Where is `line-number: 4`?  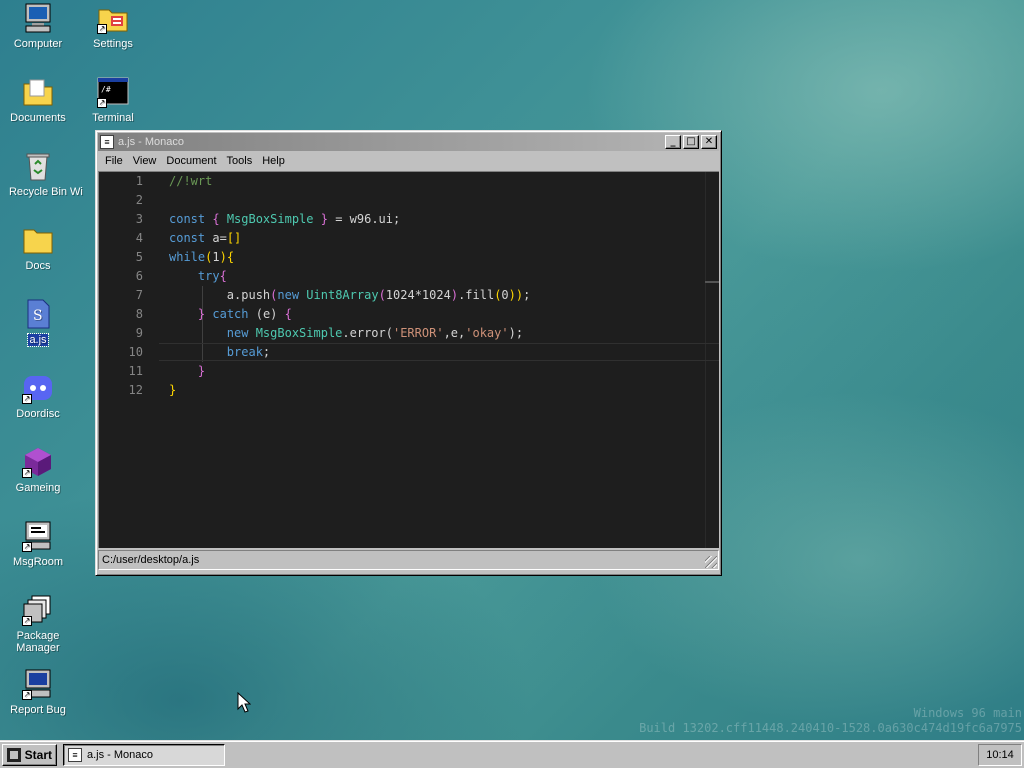 line-number: 4 is located at coordinates (139, 238).